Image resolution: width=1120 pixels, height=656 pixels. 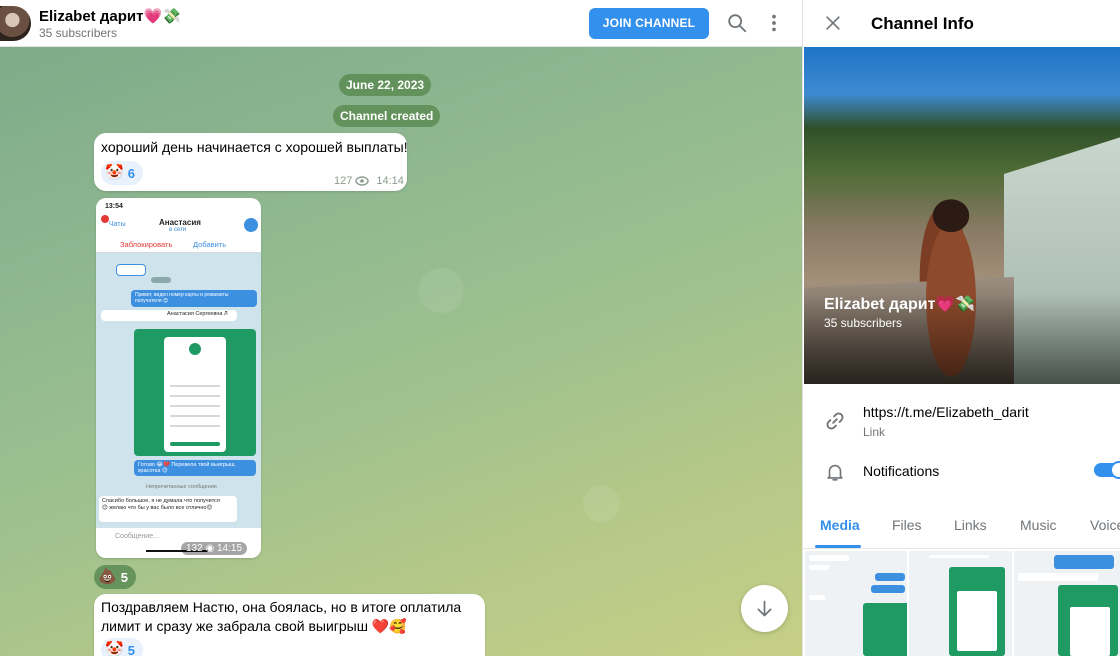 What do you see at coordinates (107, 576) in the screenshot?
I see `poop-emoji-icon: 💩` at bounding box center [107, 576].